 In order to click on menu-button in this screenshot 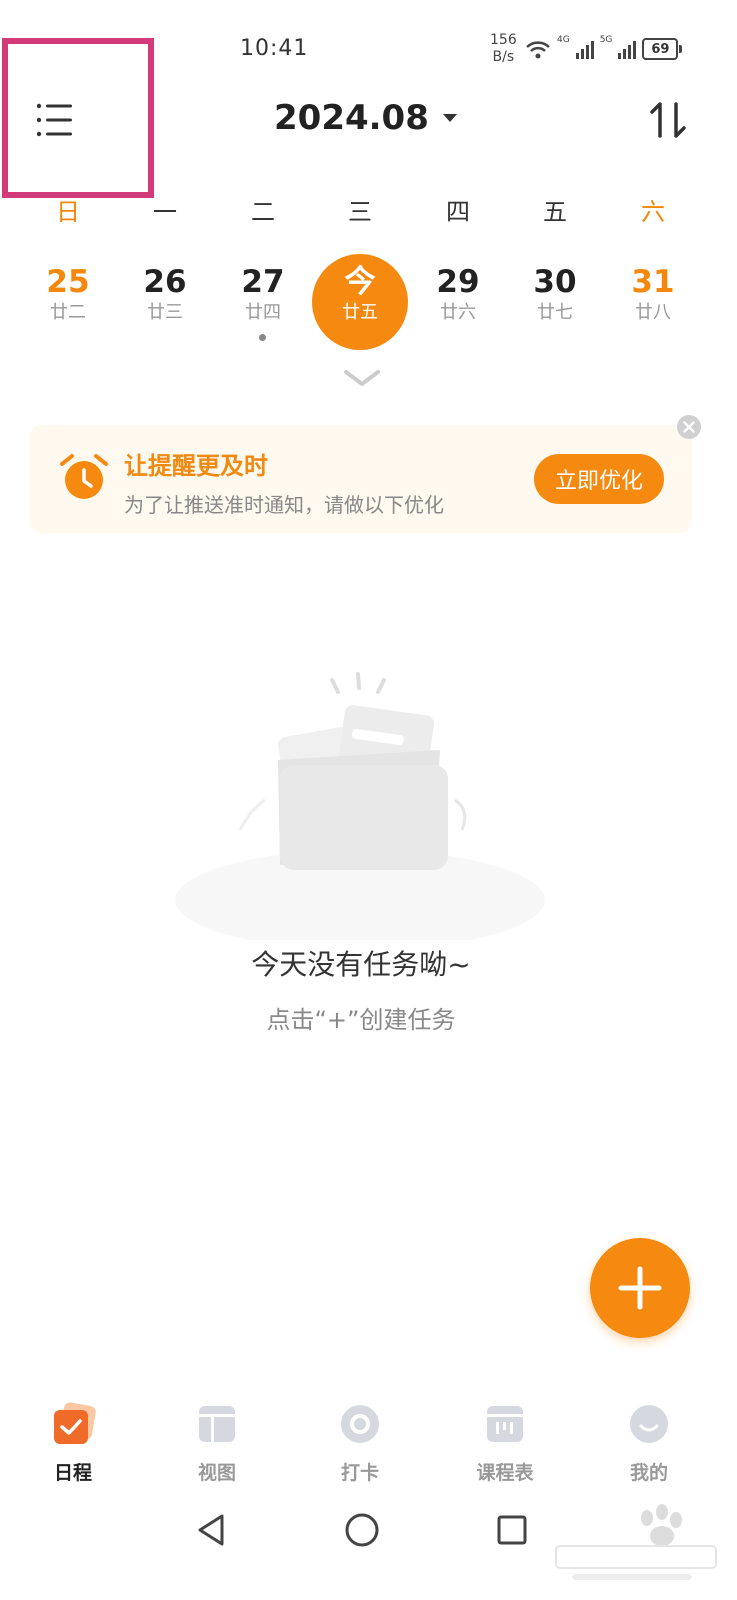, I will do `click(56, 120)`.